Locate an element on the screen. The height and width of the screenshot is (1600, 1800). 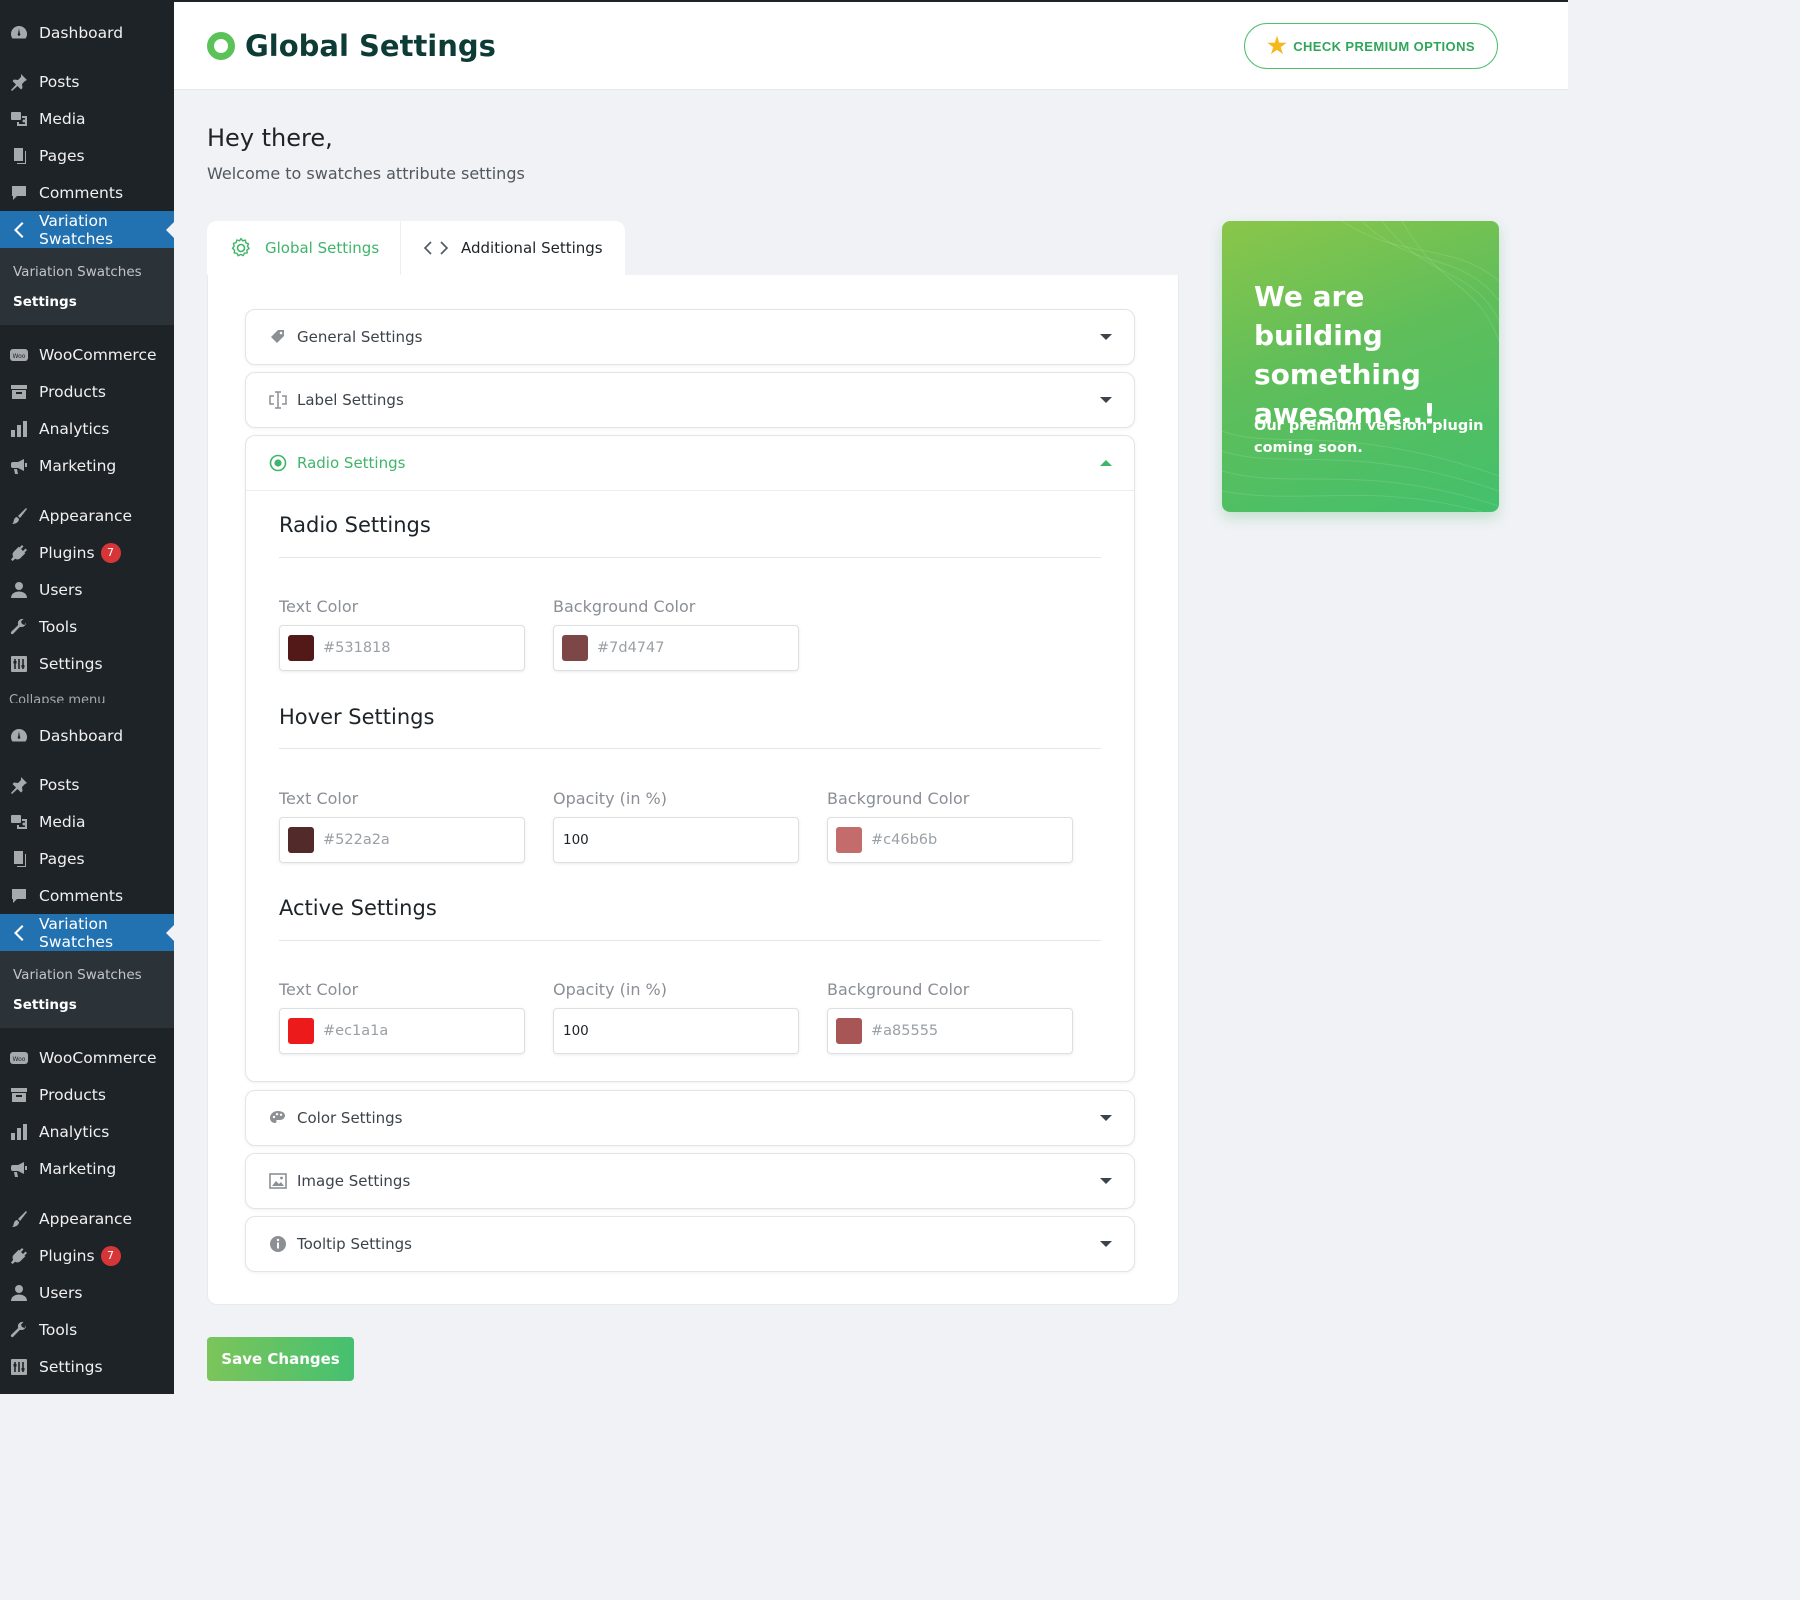
woo-icon: Woo is located at coordinates (19, 355).